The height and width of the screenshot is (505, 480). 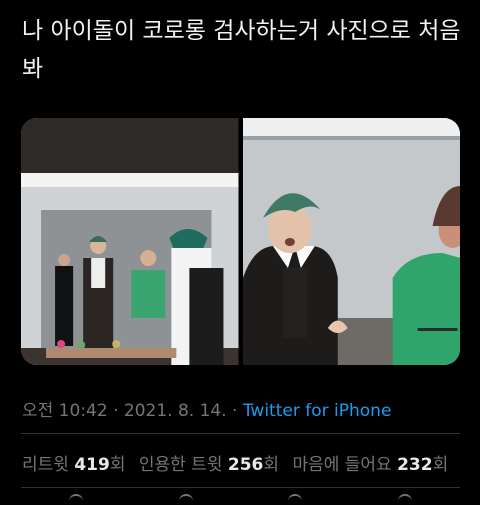 I want to click on likes-count: 232, so click(x=415, y=465).